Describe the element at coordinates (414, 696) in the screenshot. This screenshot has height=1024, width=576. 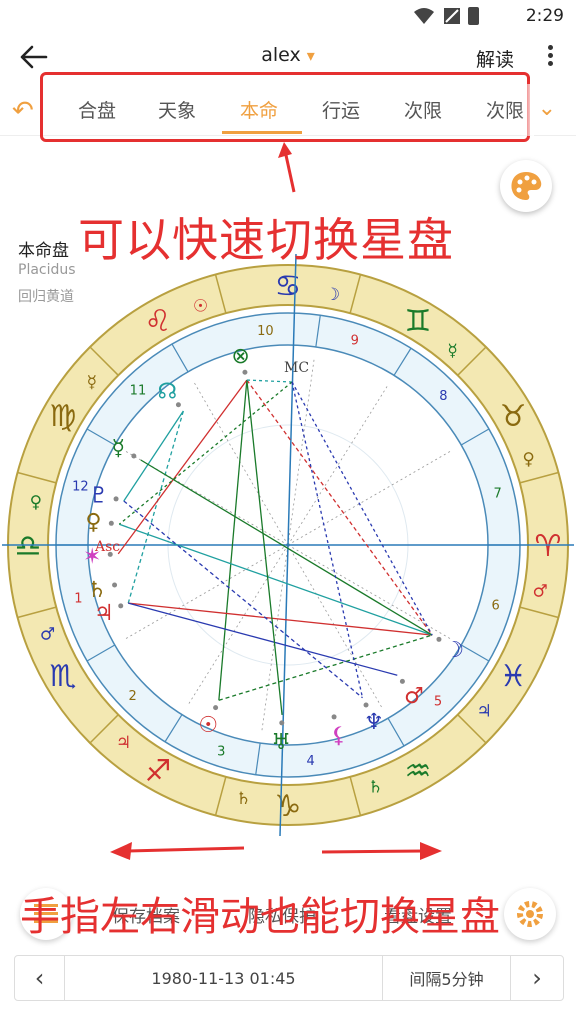
I see `planet-glyph: ♂` at that location.